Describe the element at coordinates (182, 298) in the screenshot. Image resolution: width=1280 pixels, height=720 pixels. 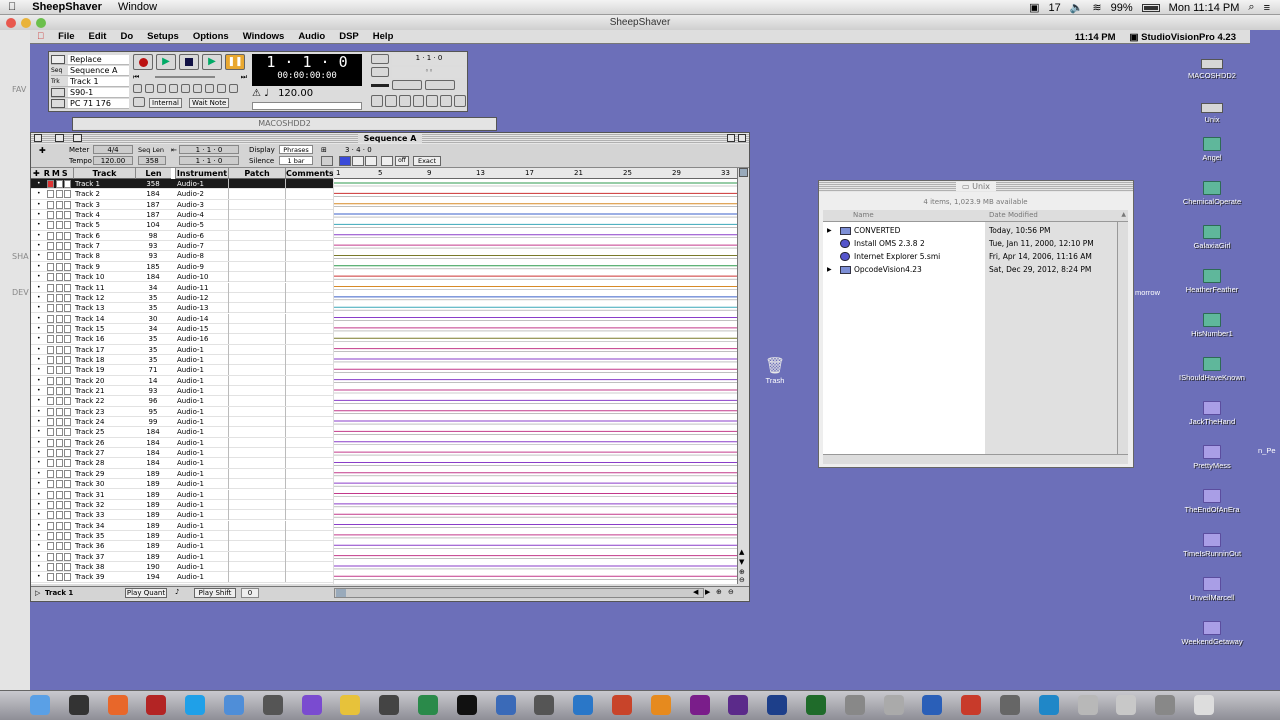
I see `track-row: • Track 12 35 Audio-12` at that location.